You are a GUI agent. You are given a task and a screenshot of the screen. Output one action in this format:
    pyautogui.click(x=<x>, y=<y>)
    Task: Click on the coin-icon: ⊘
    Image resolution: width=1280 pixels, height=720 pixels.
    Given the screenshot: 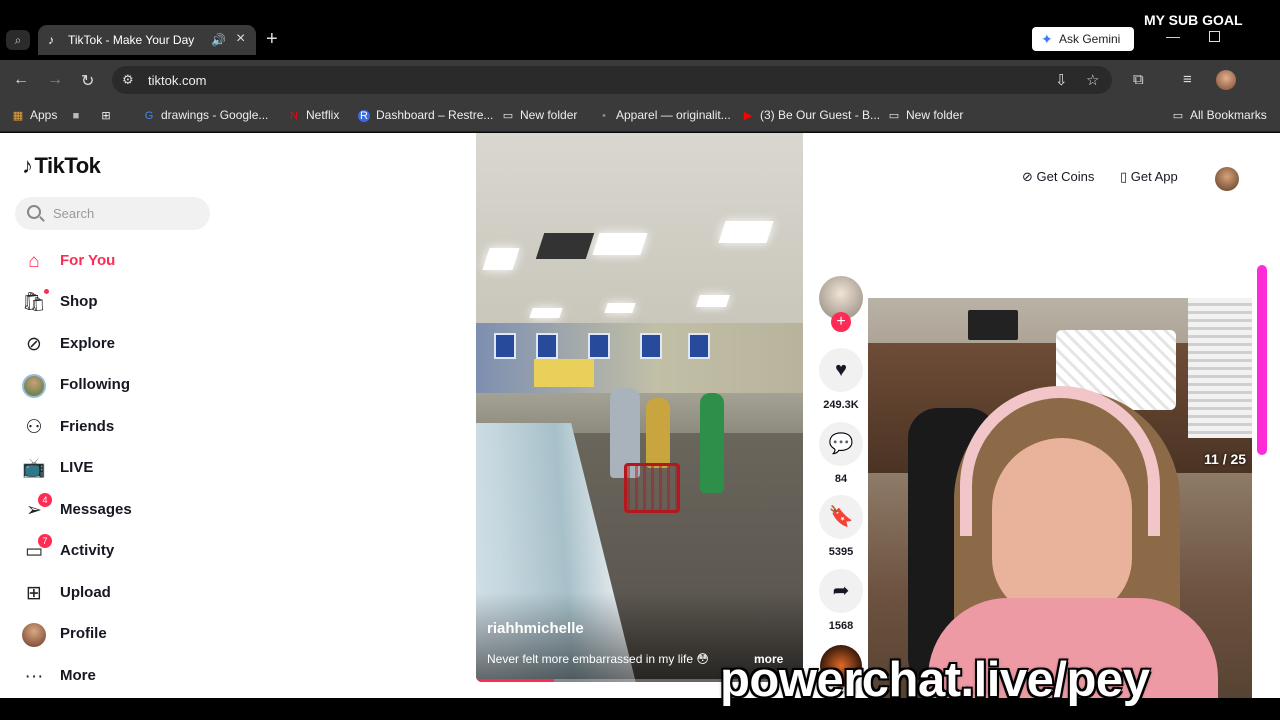 What is the action you would take?
    pyautogui.click(x=1029, y=176)
    